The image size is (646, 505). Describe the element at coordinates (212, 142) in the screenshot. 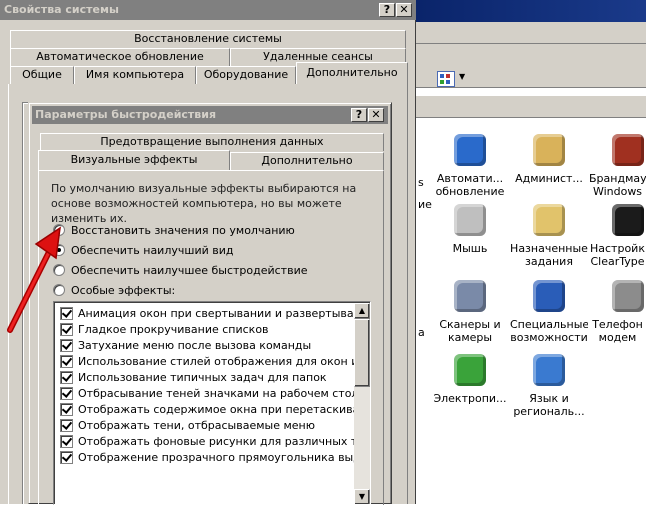

I see `tab-dep: Предотвращение выполнения данных` at that location.